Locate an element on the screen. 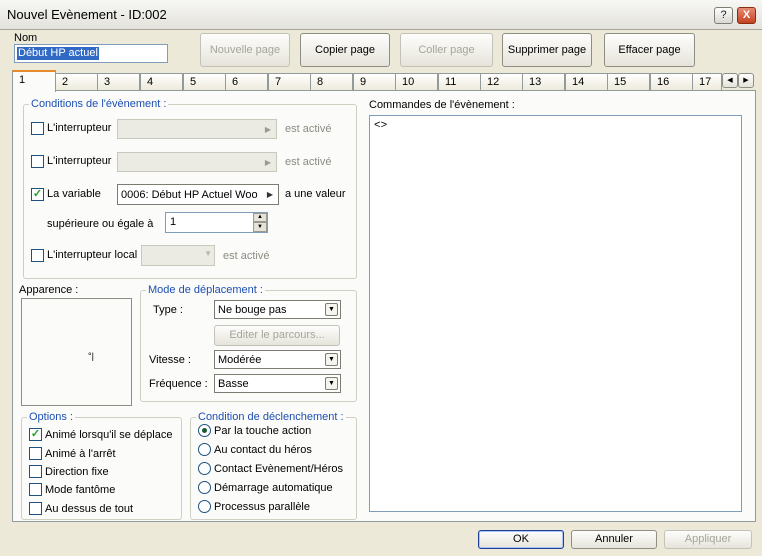  apply-button: Appliquer is located at coordinates (708, 539).